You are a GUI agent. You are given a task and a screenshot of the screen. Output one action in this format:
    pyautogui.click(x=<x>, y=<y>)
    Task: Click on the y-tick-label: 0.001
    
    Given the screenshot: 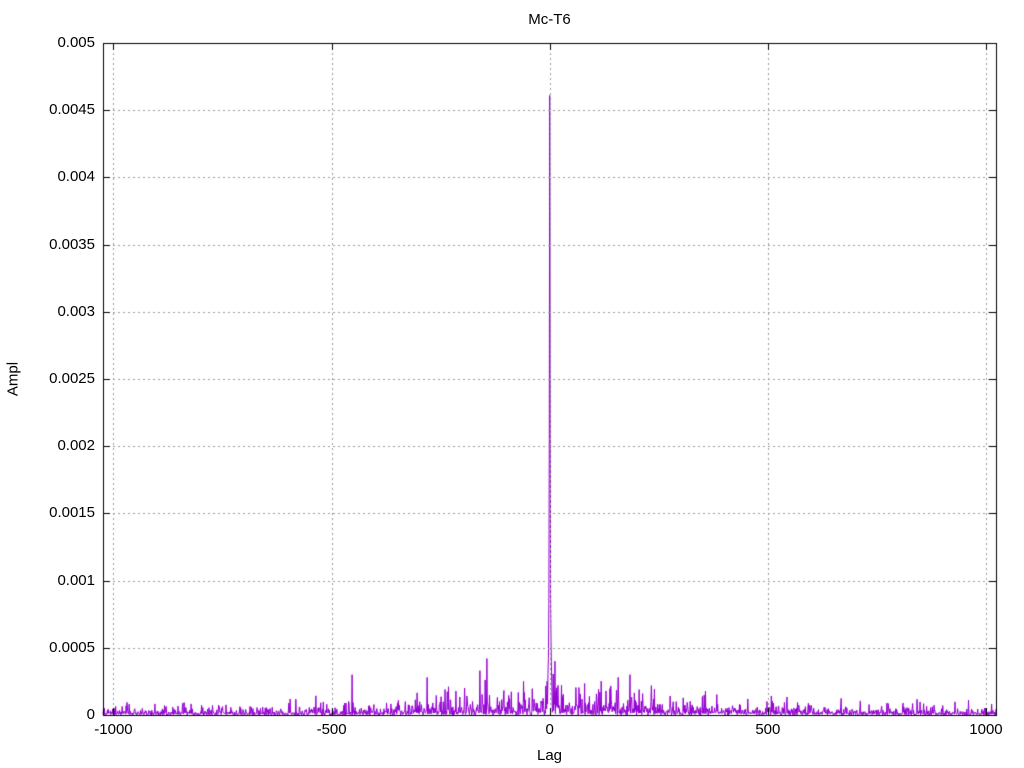 What is the action you would take?
    pyautogui.click(x=76, y=580)
    